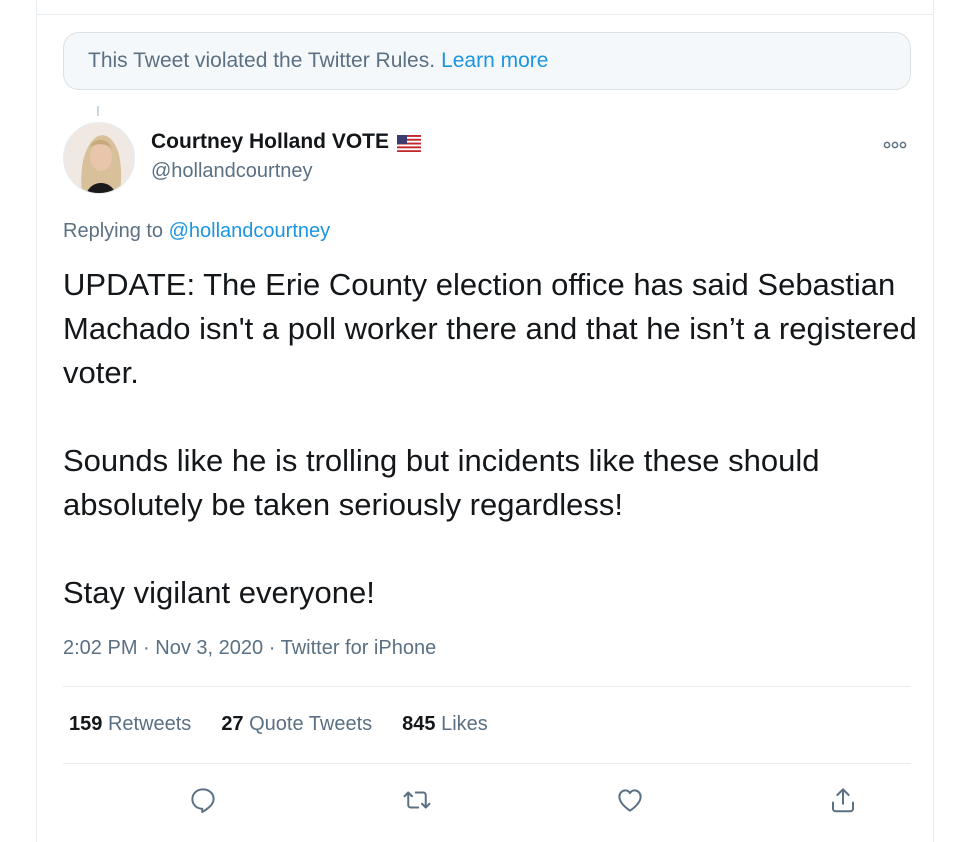 Image resolution: width=974 pixels, height=842 pixels. I want to click on author-display-name: Courtney Holland VOTE, so click(286, 142).